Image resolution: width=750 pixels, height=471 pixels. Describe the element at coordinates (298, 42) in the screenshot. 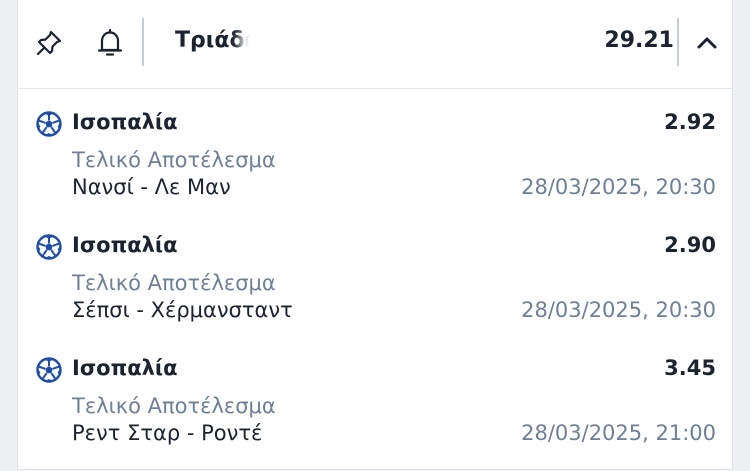

I see `blurred-region` at that location.